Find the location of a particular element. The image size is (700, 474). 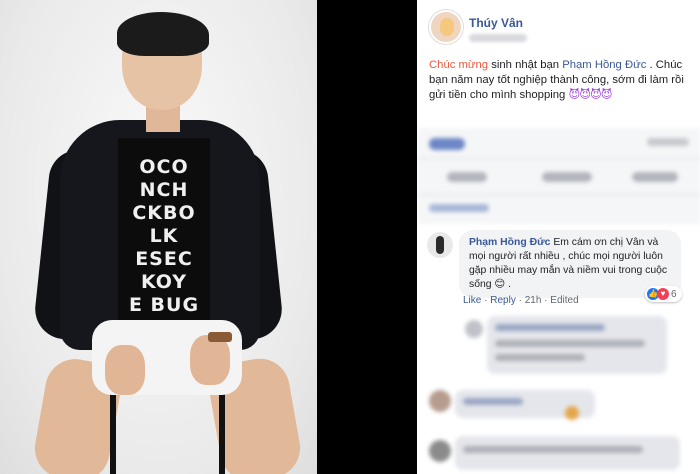

commenter-avatar is located at coordinates (440, 245).